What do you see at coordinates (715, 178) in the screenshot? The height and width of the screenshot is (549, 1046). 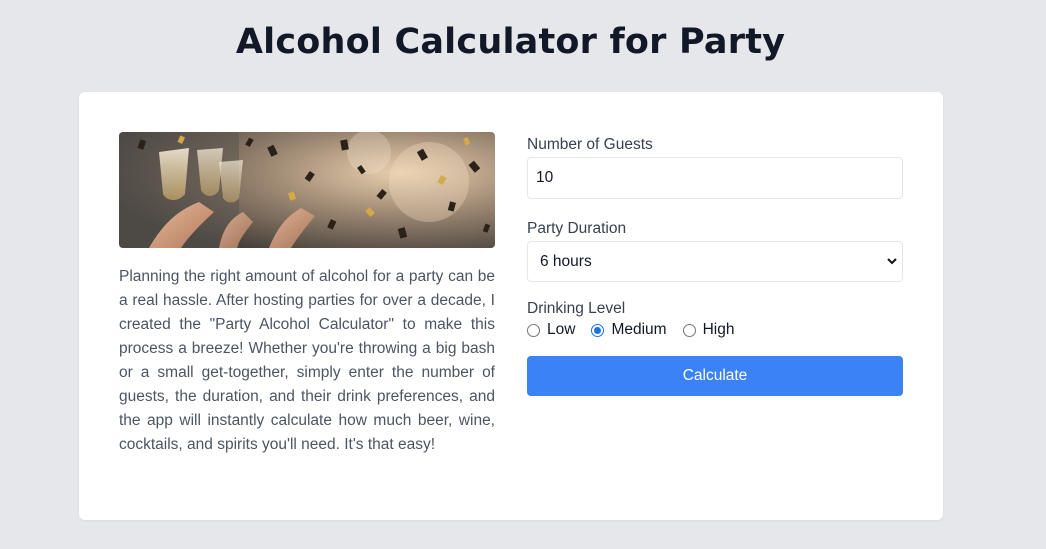 I see `guests-input` at bounding box center [715, 178].